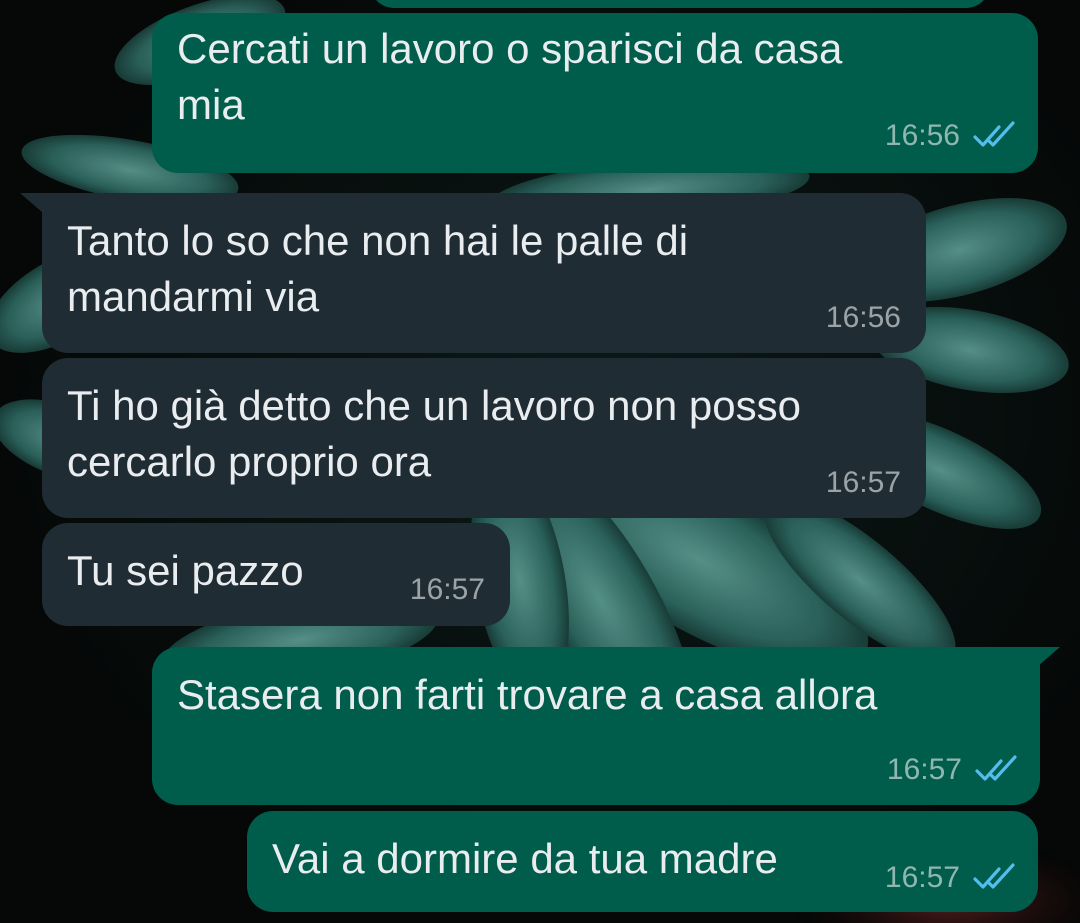  What do you see at coordinates (525, 858) in the screenshot?
I see `message-text: Vai a dormire da tua madre` at bounding box center [525, 858].